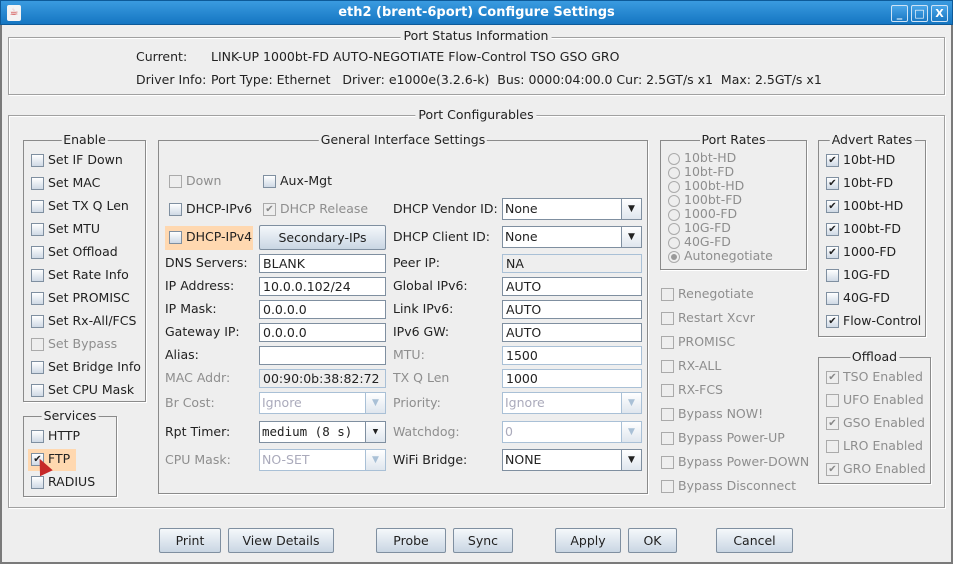  What do you see at coordinates (832, 377) in the screenshot?
I see `tso-enabled-checkbox: ✔` at bounding box center [832, 377].